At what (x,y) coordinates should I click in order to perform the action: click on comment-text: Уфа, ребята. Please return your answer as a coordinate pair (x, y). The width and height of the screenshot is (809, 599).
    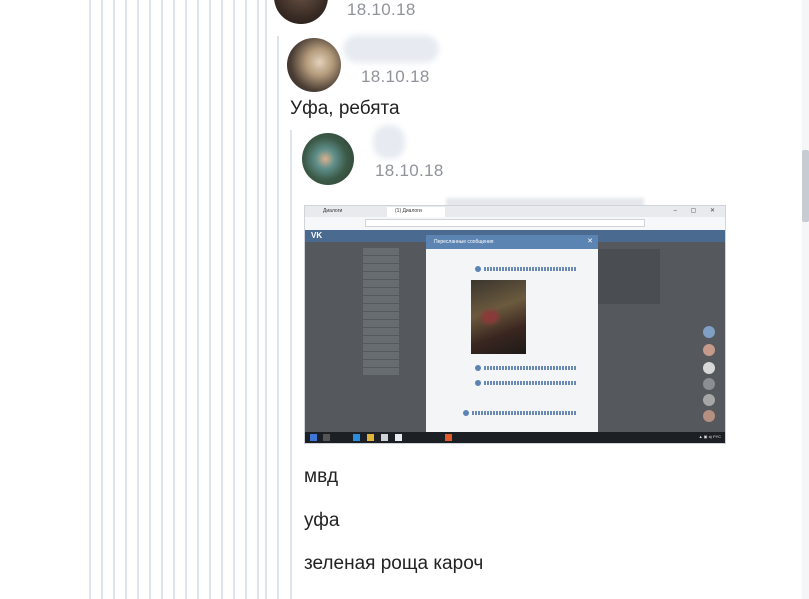
    Looking at the image, I should click on (345, 108).